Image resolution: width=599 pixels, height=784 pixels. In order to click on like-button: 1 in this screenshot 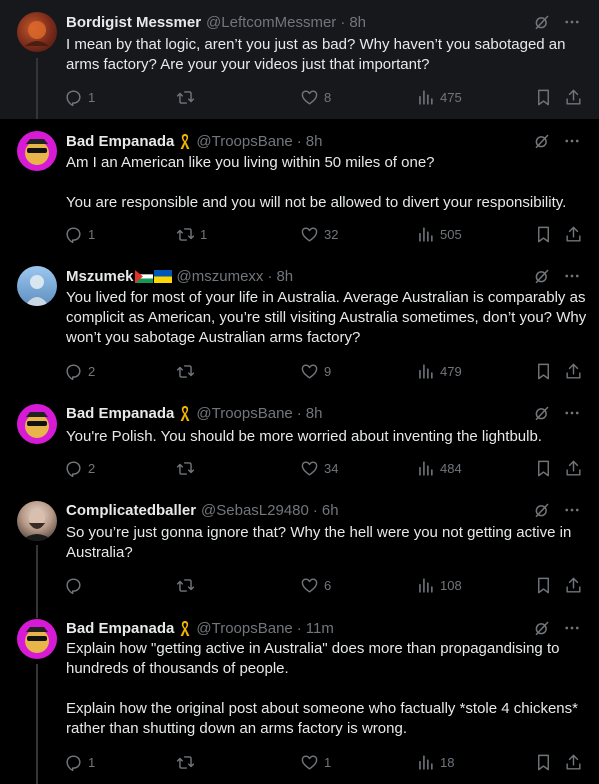, I will do `click(315, 762)`.